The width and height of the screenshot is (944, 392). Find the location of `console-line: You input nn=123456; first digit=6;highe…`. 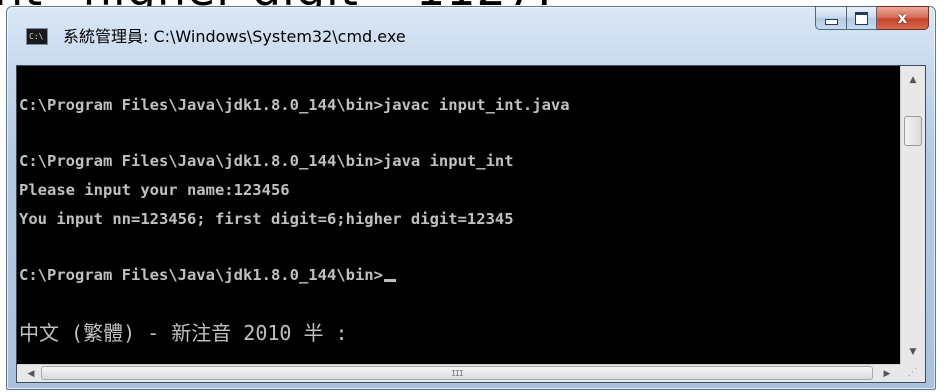

console-line: You input nn=123456; first digit=6;highe… is located at coordinates (266, 219).